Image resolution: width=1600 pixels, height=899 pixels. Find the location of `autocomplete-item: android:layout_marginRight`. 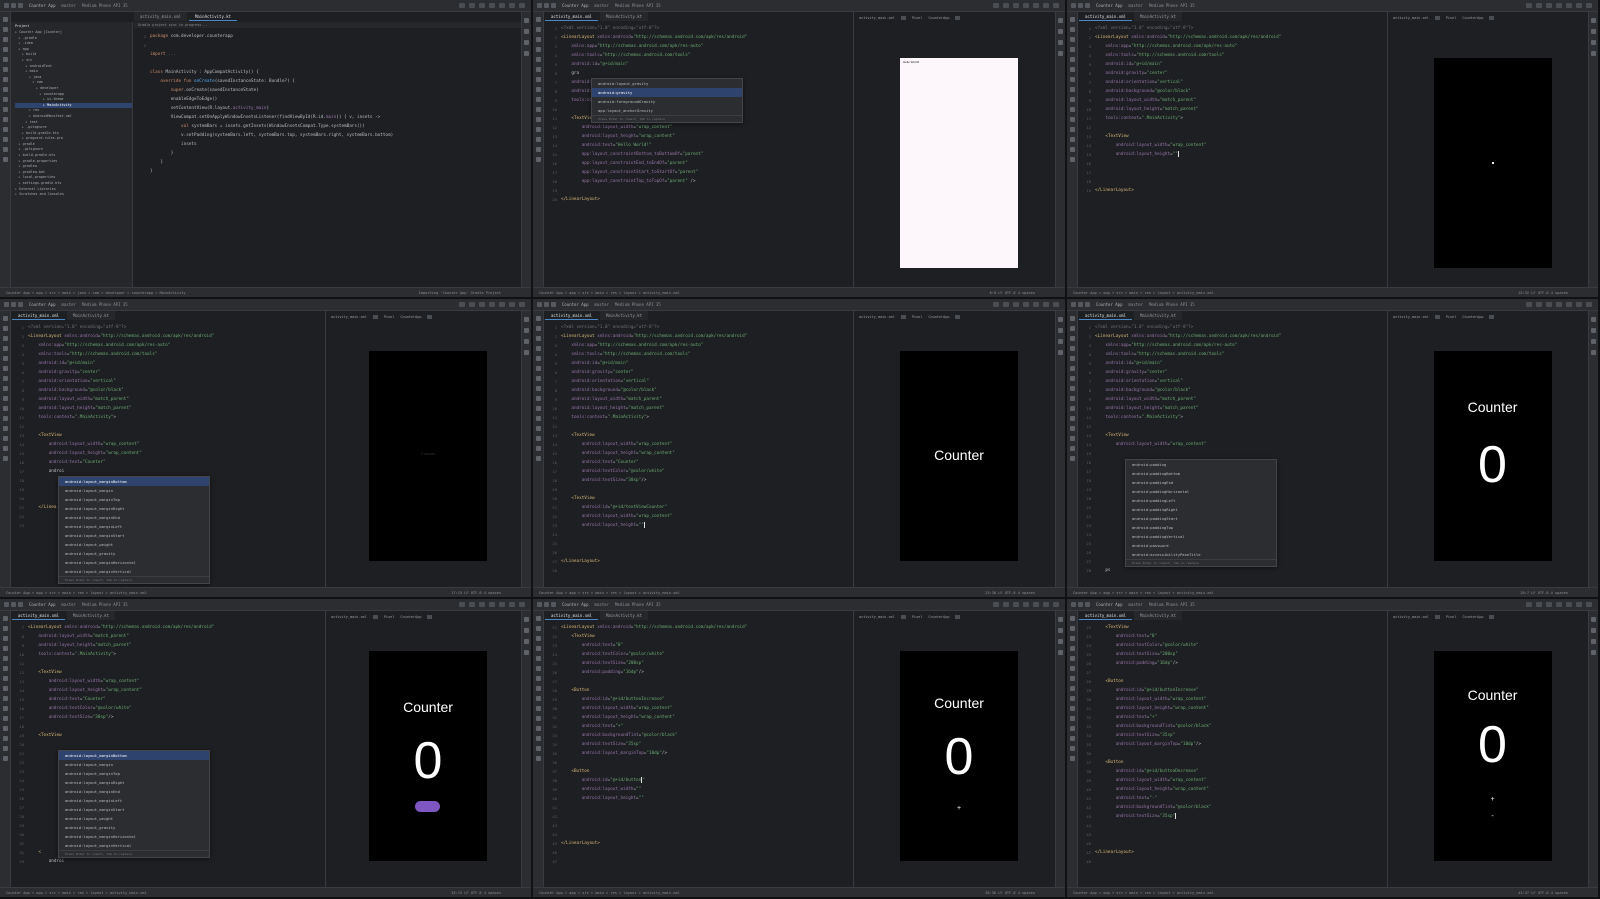

autocomplete-item: android:layout_marginRight is located at coordinates (134, 508).